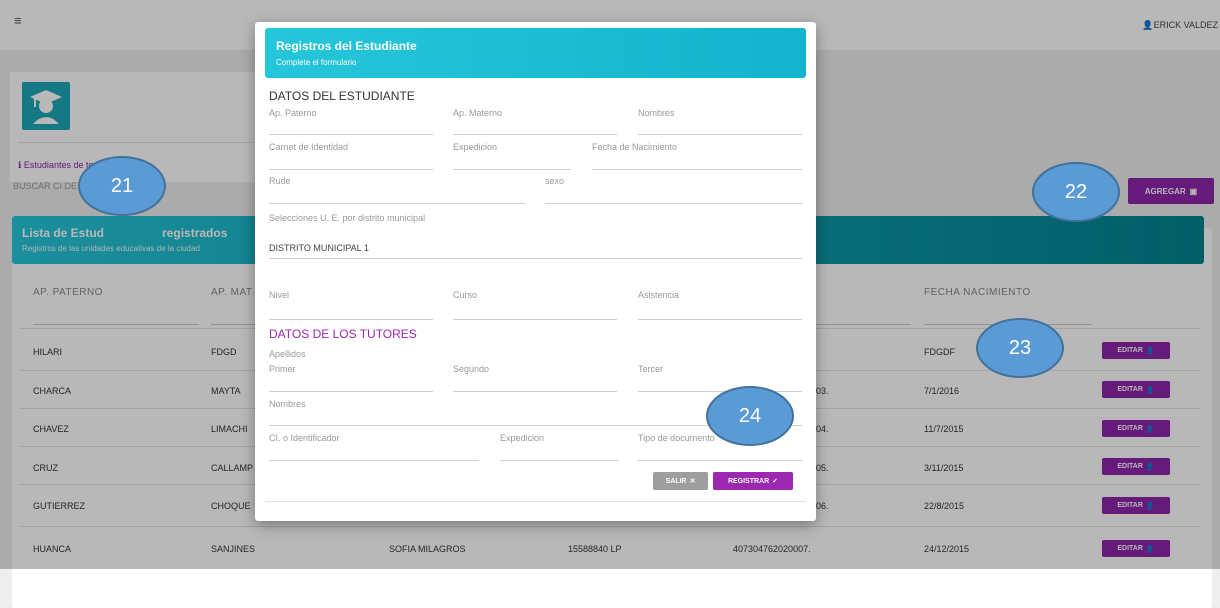 The width and height of the screenshot is (1220, 608). I want to click on sexo-label: sexo, so click(555, 181).